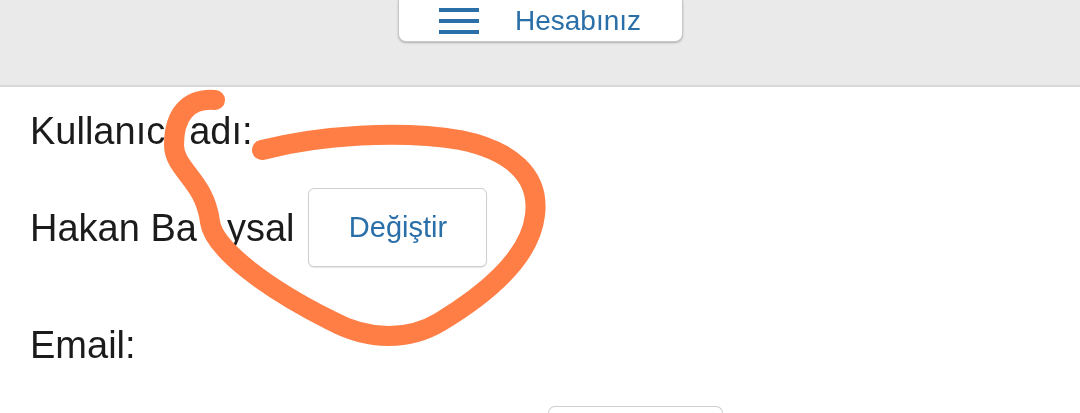 The height and width of the screenshot is (413, 1080). I want to click on partial-button, so click(635, 409).